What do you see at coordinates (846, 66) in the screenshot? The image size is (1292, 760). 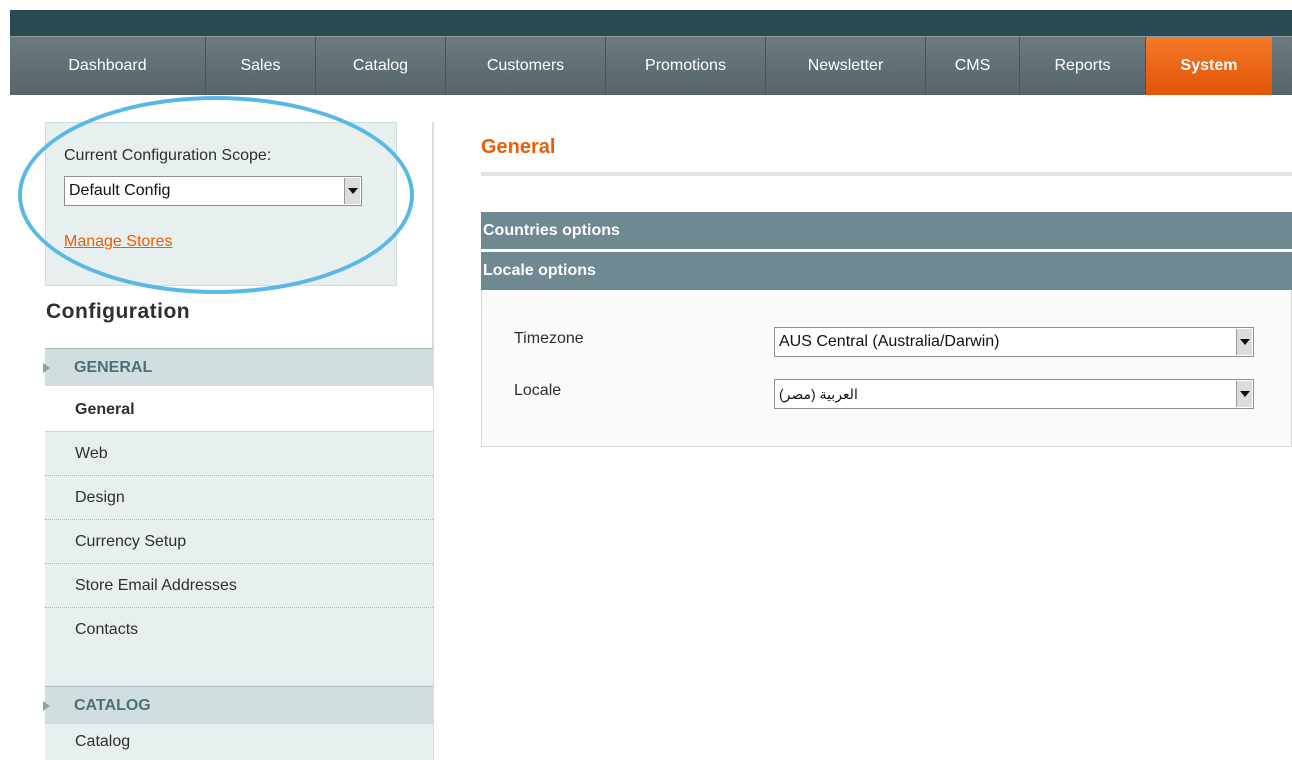 I see `nav-item-newsletter: Newsletter` at bounding box center [846, 66].